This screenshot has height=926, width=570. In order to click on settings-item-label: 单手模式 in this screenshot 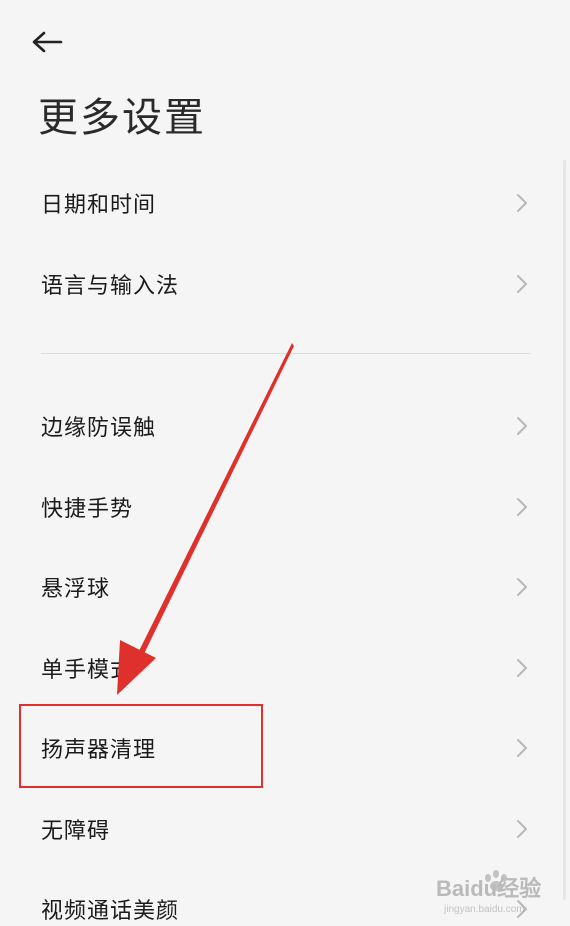, I will do `click(87, 670)`.